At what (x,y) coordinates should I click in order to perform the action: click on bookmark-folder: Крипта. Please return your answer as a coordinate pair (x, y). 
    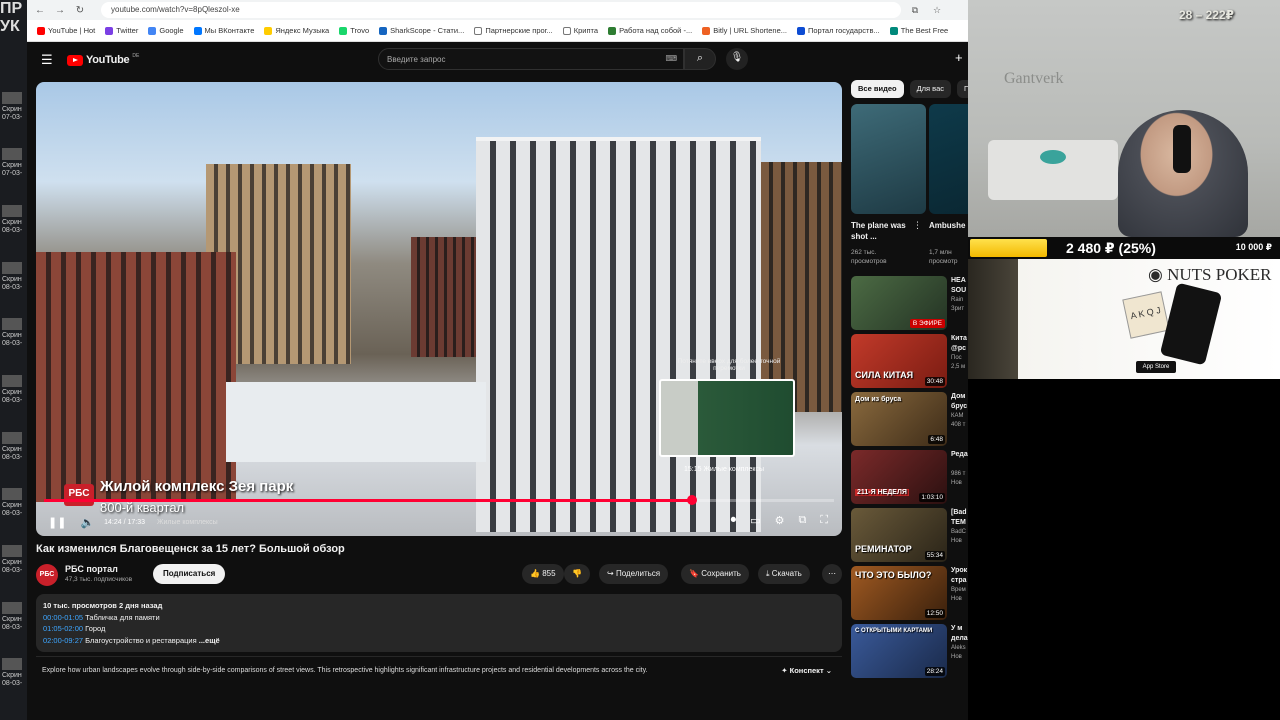
    Looking at the image, I should click on (580, 30).